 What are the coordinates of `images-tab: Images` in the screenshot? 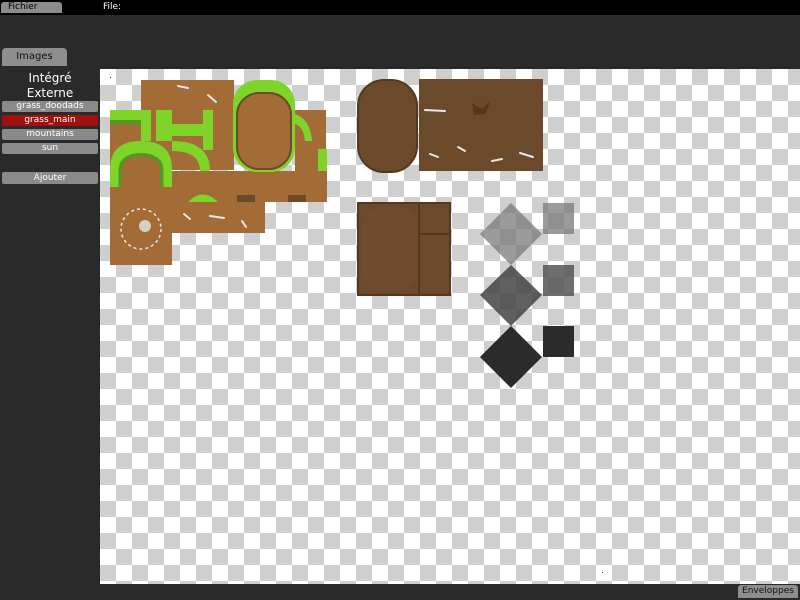 It's located at (34, 57).